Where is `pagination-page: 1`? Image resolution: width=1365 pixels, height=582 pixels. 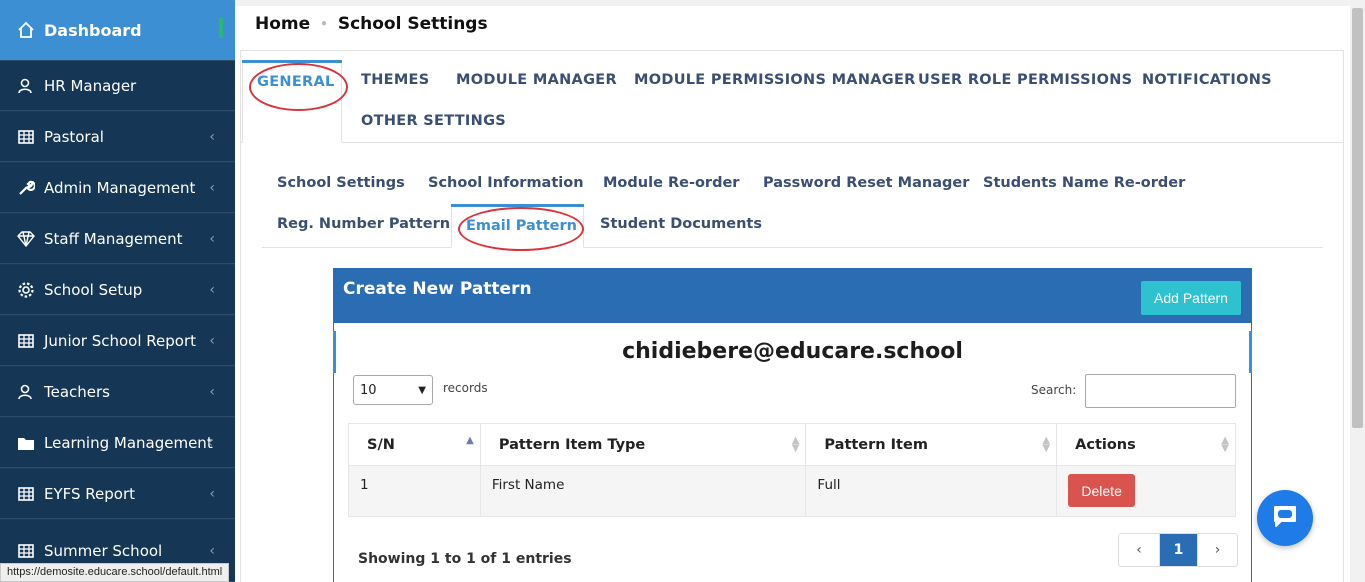
pagination-page: 1 is located at coordinates (1178, 550).